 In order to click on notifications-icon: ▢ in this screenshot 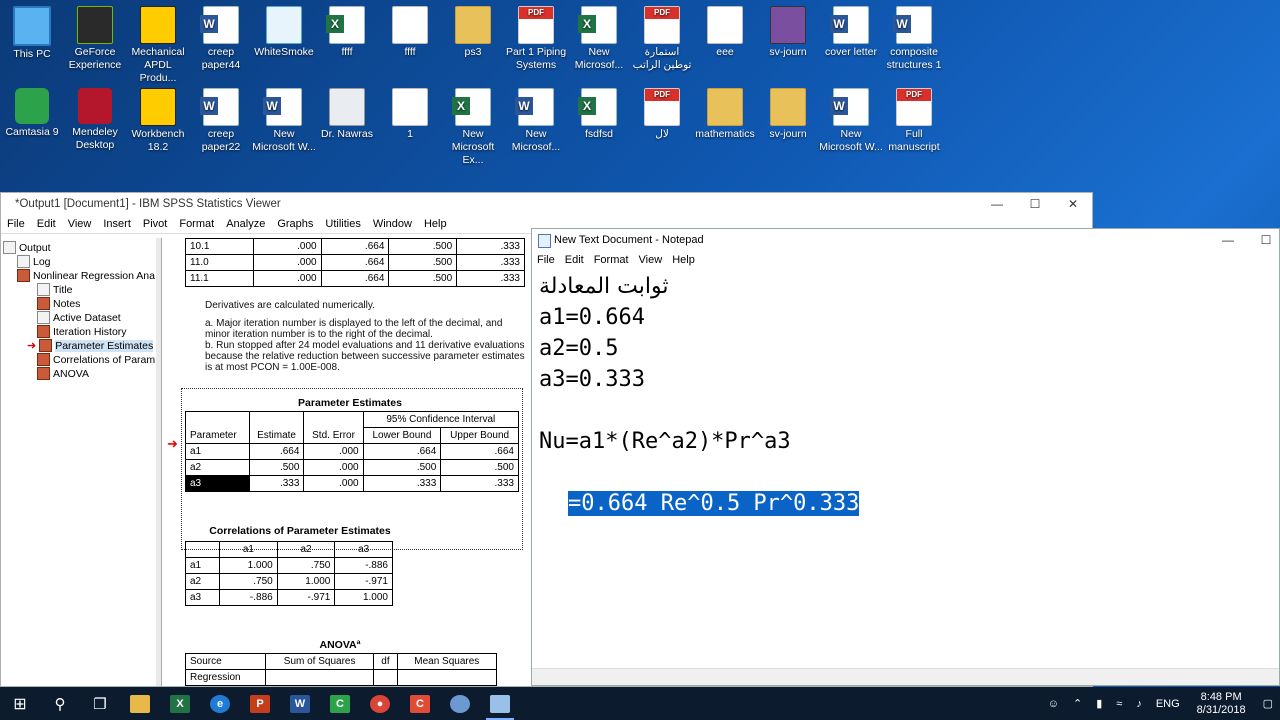, I will do `click(1268, 703)`.